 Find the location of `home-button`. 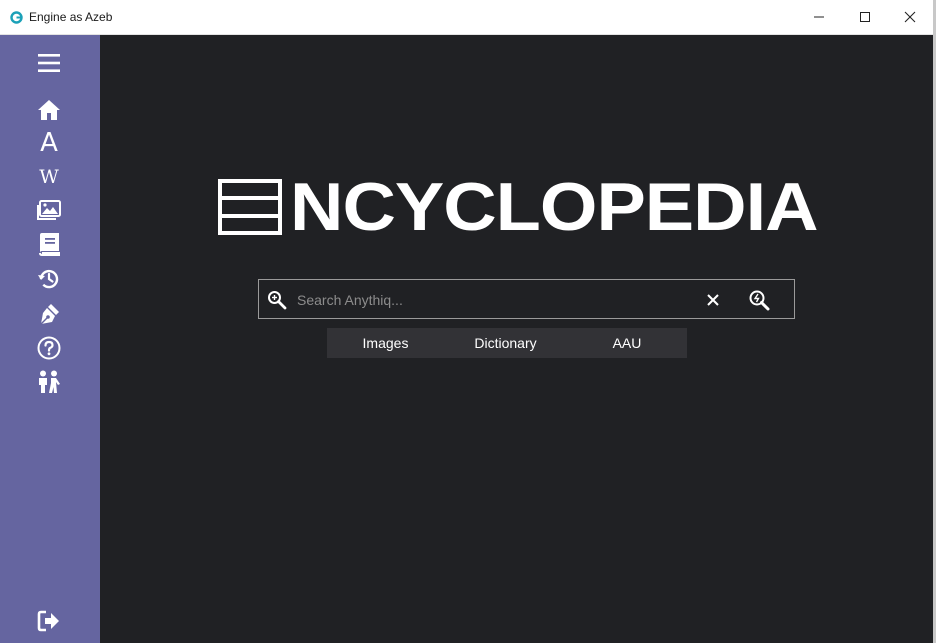

home-button is located at coordinates (49, 110).